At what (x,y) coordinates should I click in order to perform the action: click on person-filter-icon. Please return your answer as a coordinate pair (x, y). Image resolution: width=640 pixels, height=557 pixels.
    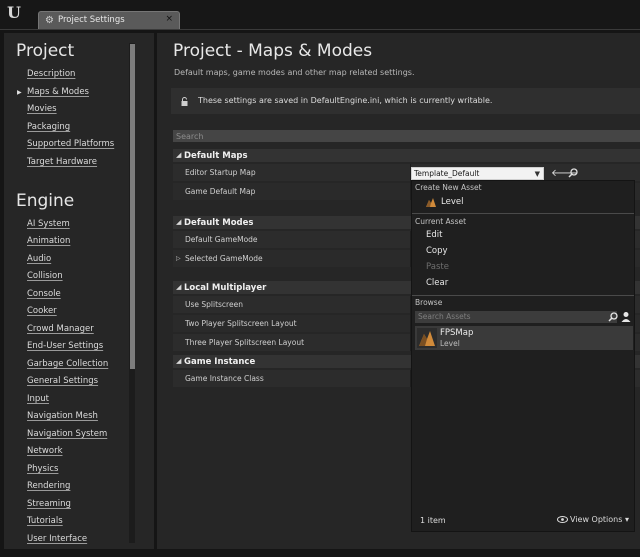
    Looking at the image, I should click on (626, 317).